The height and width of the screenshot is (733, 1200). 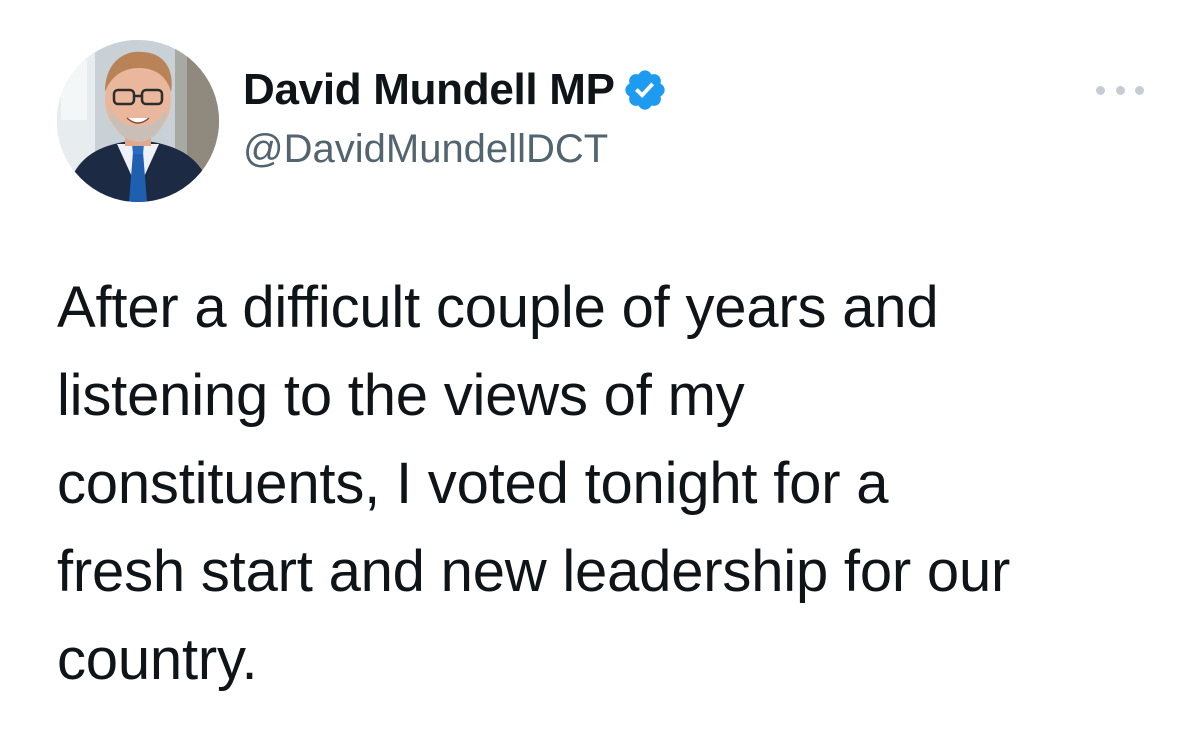 I want to click on tweet-author: David Mundell MP @DavidMundellDCT, so click(x=455, y=118).